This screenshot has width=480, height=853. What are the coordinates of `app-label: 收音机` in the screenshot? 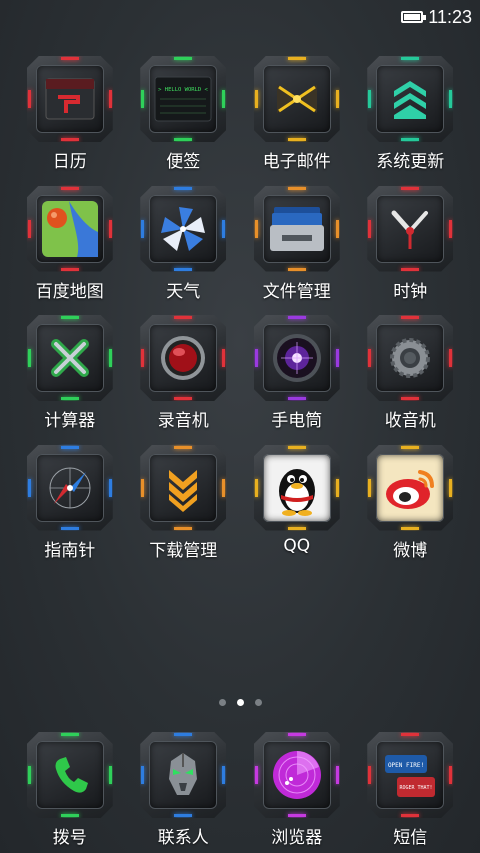 It's located at (410, 421).